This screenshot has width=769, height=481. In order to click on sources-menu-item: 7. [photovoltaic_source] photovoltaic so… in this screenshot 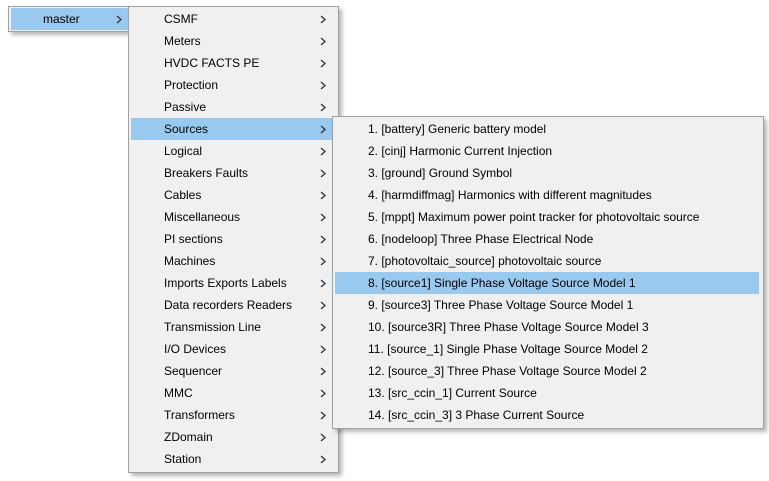, I will do `click(547, 261)`.